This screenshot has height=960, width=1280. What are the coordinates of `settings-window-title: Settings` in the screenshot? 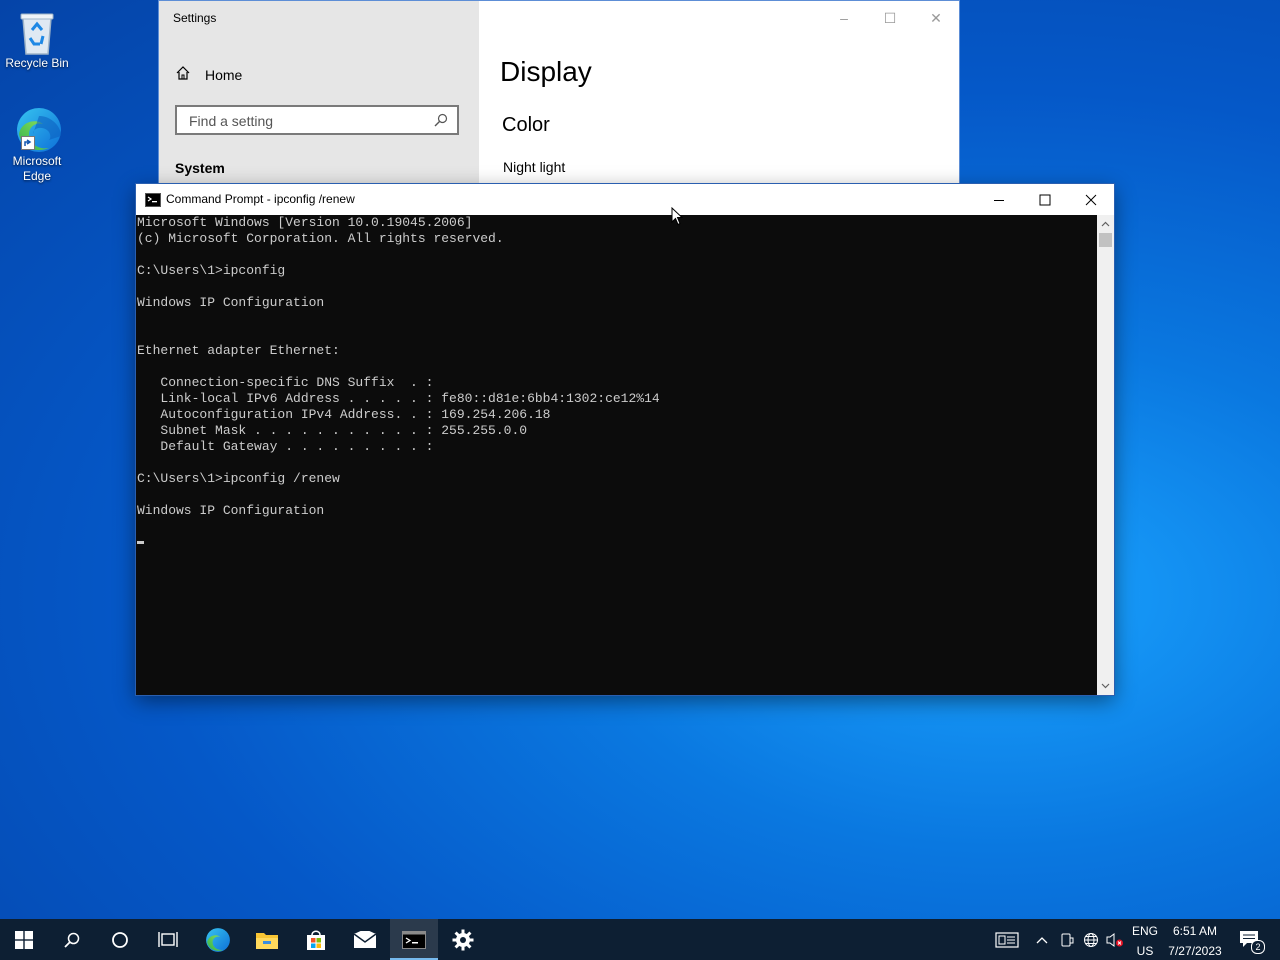 It's located at (195, 18).